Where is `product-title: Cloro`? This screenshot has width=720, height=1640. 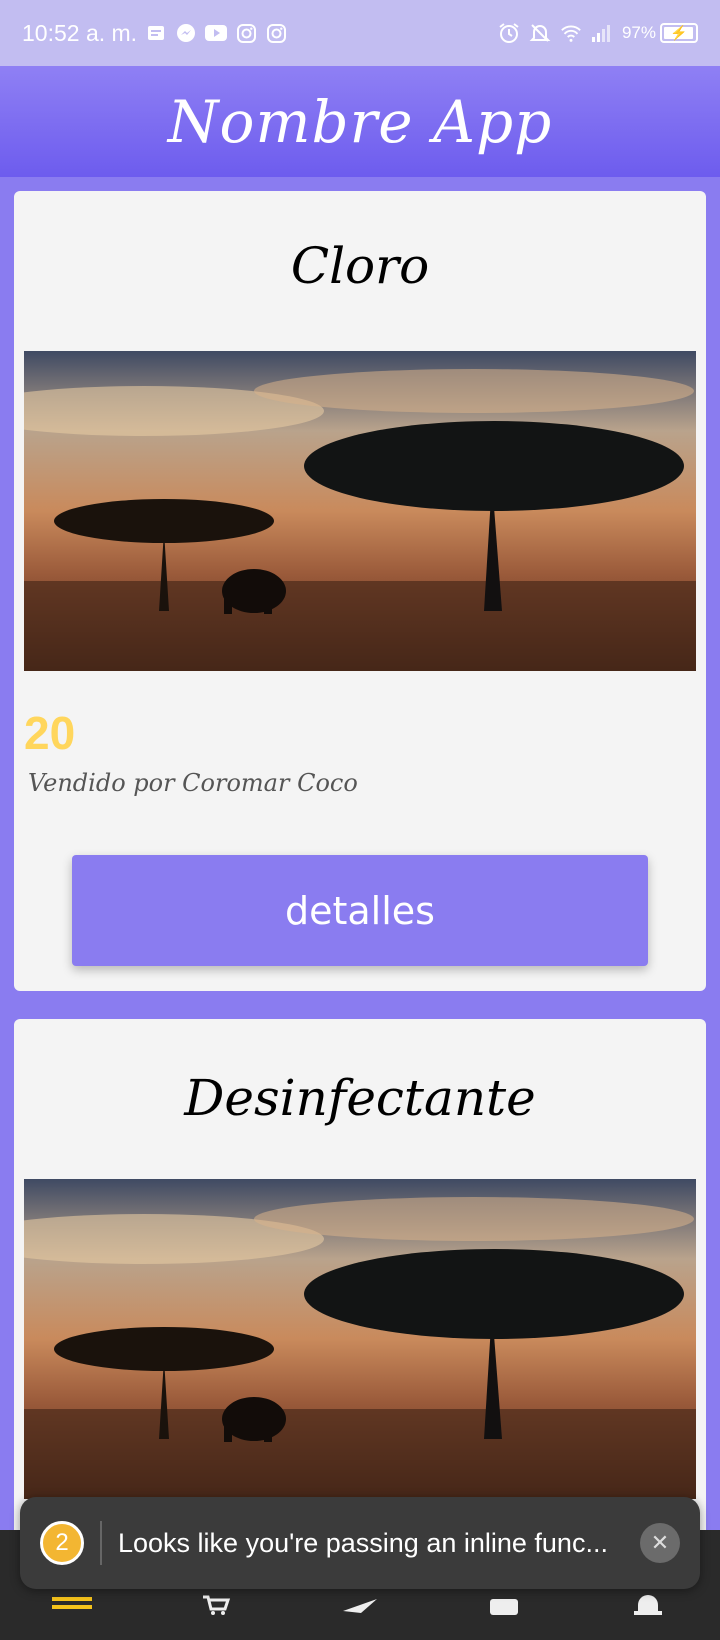 product-title: Cloro is located at coordinates (360, 266).